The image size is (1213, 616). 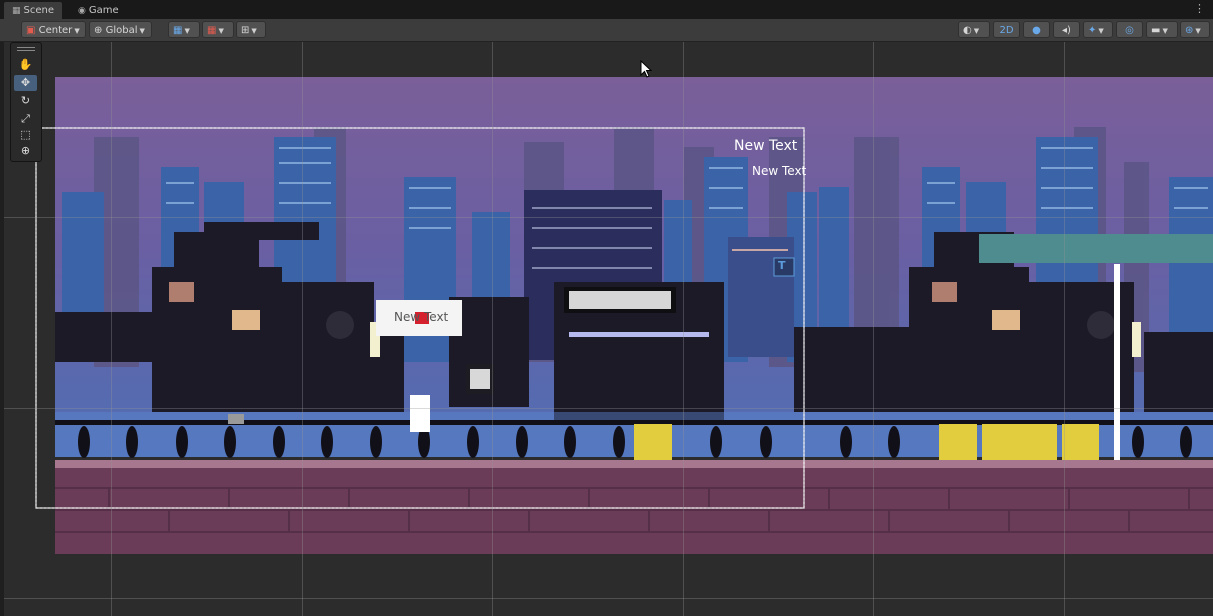 I want to click on camera-icon: ▬, so click(x=1156, y=30).